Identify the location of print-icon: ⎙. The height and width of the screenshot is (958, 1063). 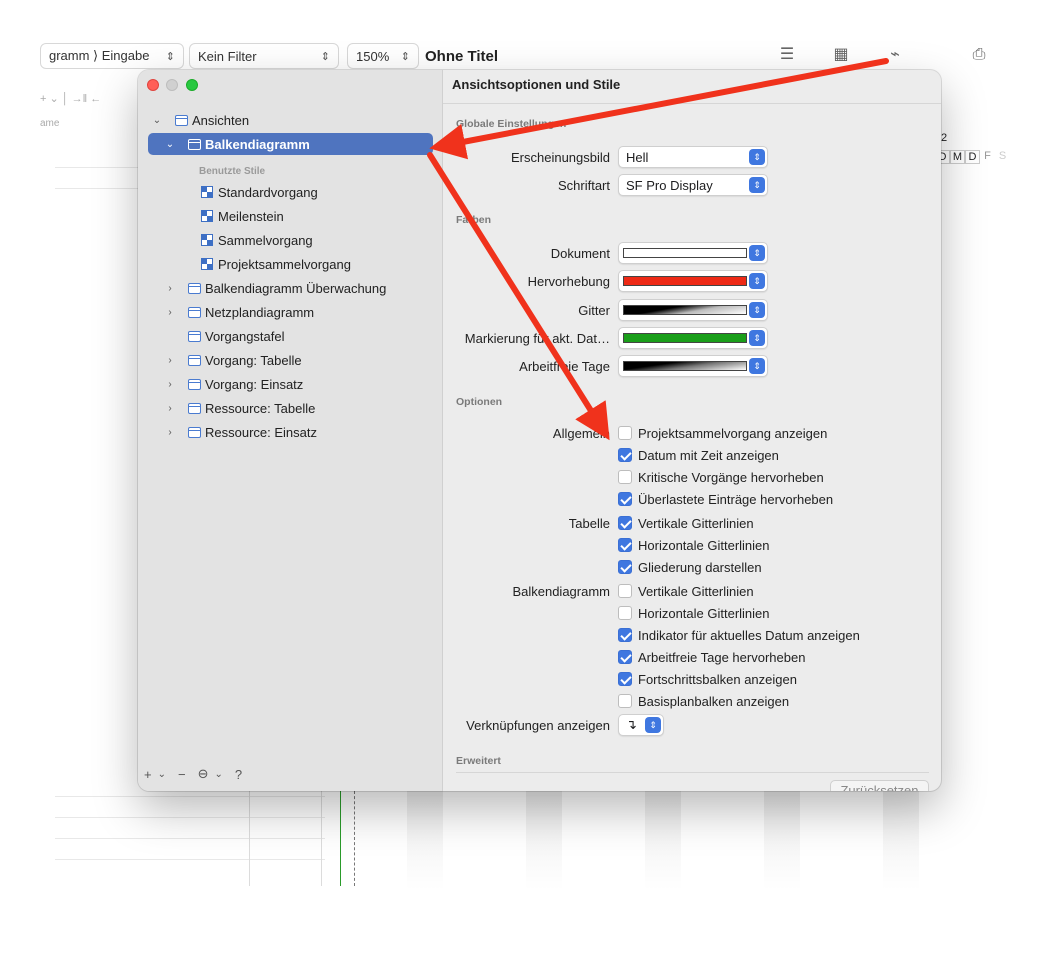
(979, 55).